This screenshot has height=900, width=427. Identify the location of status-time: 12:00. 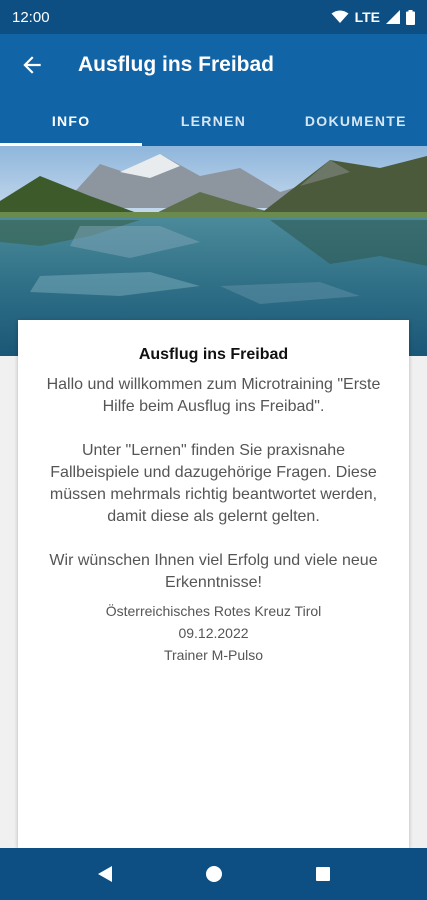
(31, 17).